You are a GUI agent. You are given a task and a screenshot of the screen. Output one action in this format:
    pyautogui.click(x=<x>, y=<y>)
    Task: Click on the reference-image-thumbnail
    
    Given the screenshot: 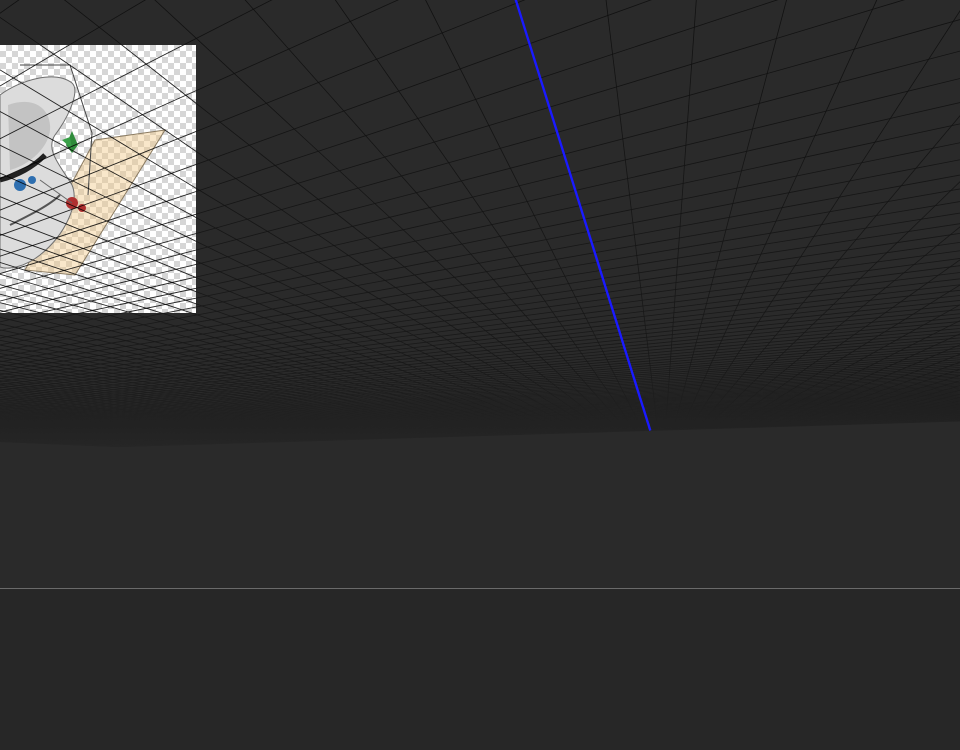 What is the action you would take?
    pyautogui.click(x=98, y=179)
    